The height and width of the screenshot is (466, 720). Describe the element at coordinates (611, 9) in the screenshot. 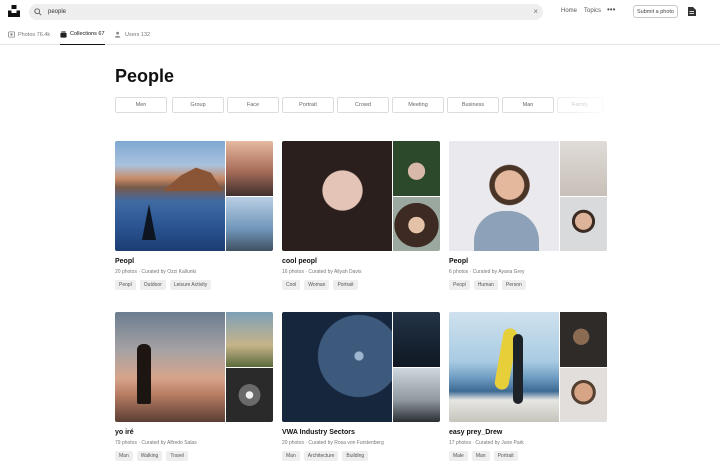

I see `more-options-icon: •••` at that location.